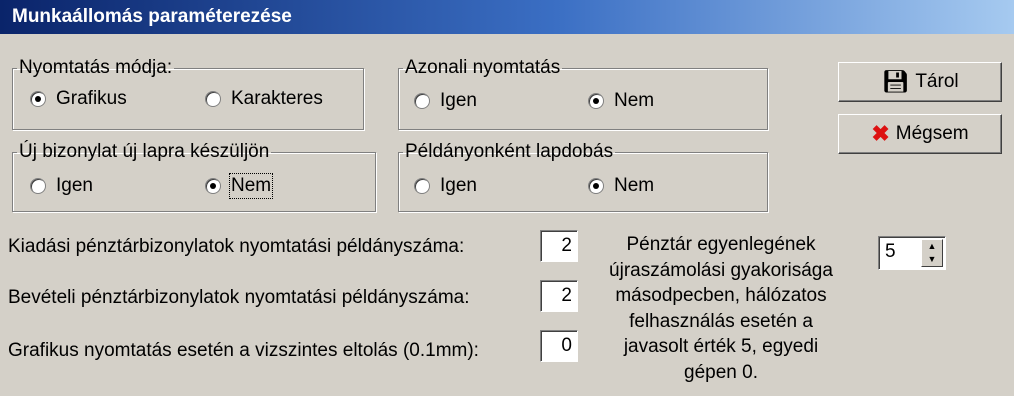 Image resolution: width=1014 pixels, height=396 pixels. I want to click on note-line: felhasználás esetén a, so click(721, 321).